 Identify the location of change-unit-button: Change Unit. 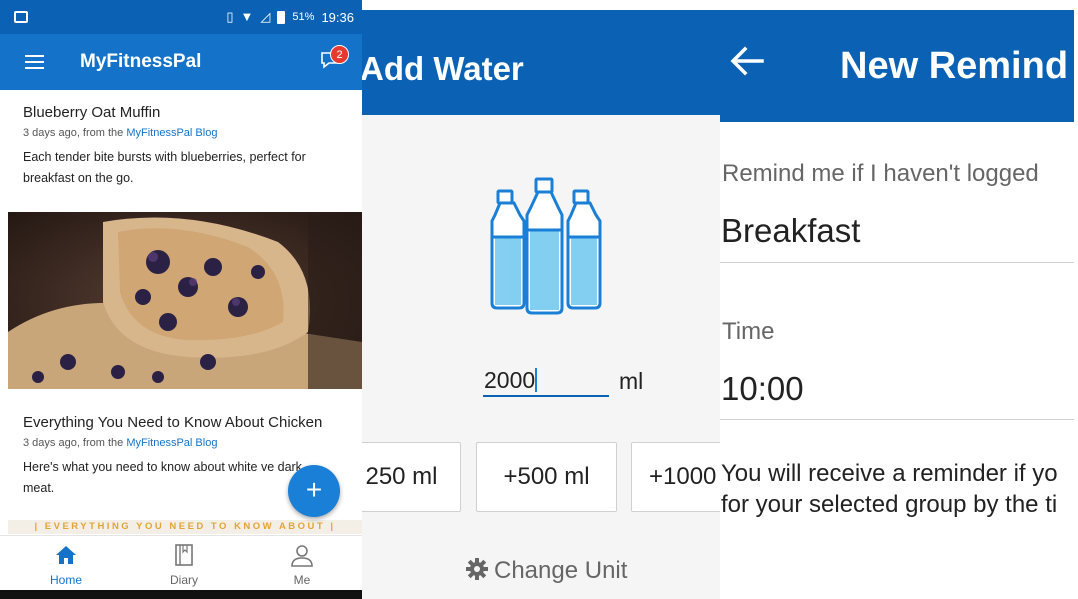
(546, 571).